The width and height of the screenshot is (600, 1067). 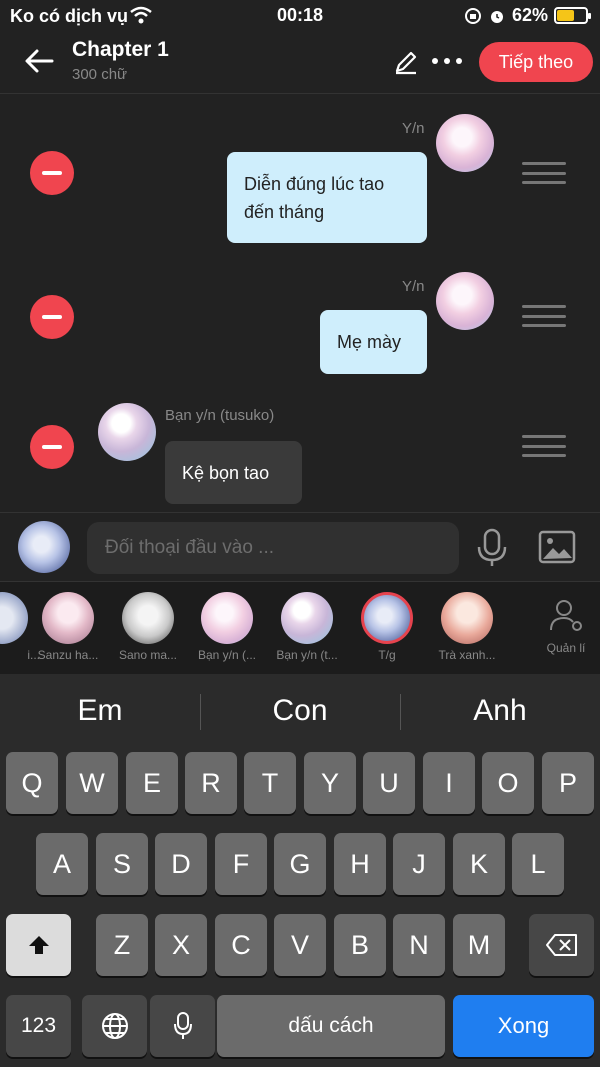 I want to click on pencil-icon, so click(x=406, y=62).